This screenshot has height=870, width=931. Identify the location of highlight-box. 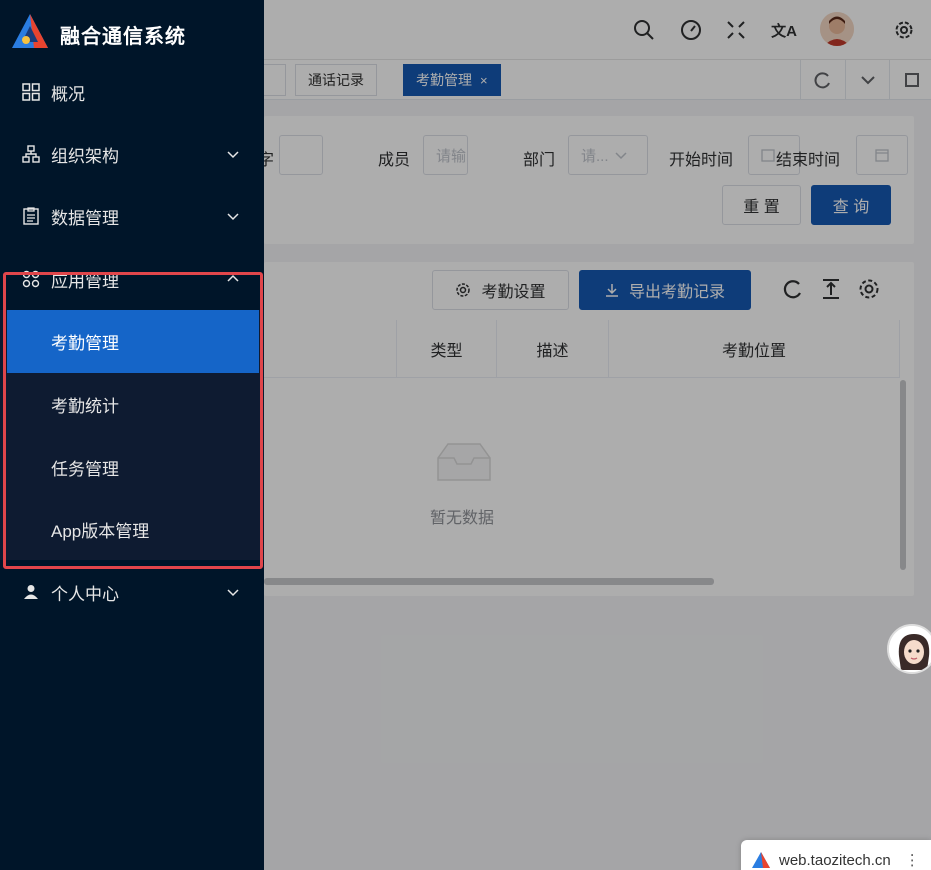
(133, 420).